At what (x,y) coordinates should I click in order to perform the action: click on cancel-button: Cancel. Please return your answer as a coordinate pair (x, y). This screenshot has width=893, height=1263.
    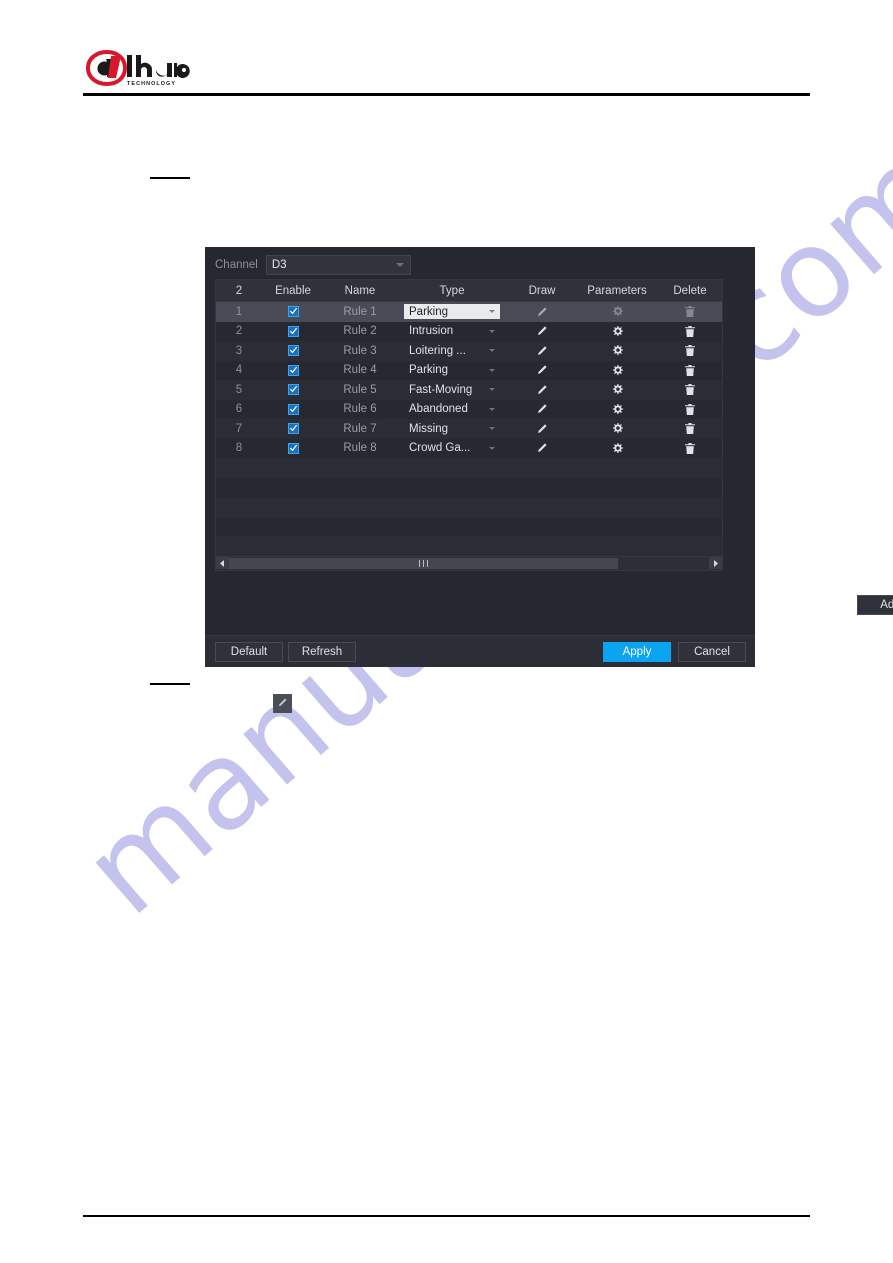
    Looking at the image, I should click on (712, 652).